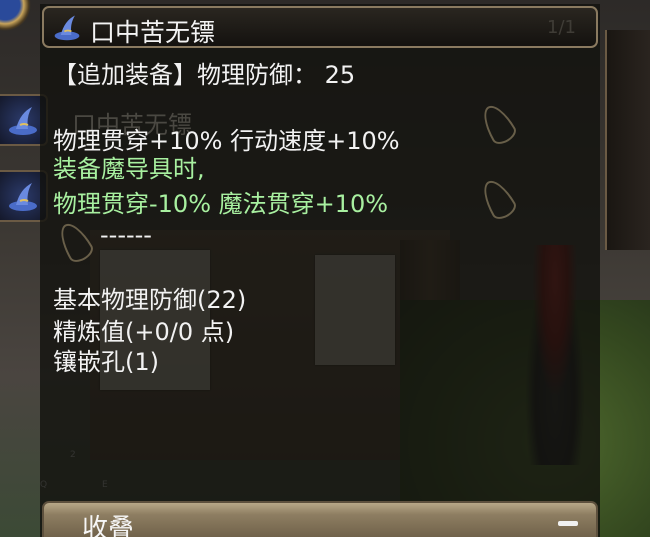 Image resolution: width=650 pixels, height=537 pixels. Describe the element at coordinates (320, 519) in the screenshot. I see `collapse-bar: 收叠` at that location.